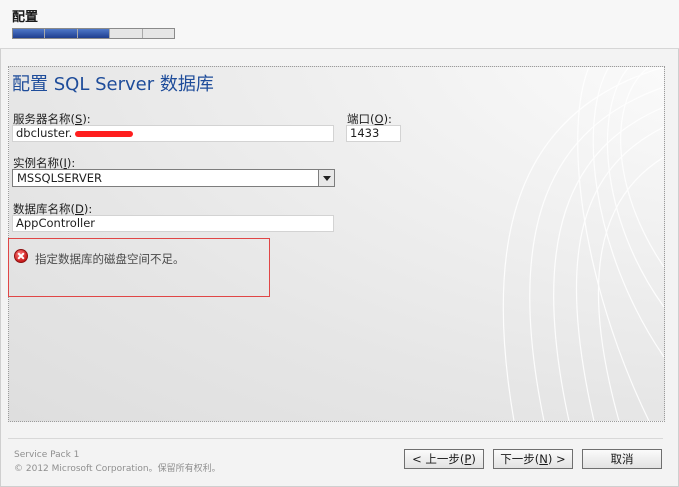 The width and height of the screenshot is (679, 487). Describe the element at coordinates (173, 178) in the screenshot. I see `instance-name-select: MSSQLSERVER` at that location.